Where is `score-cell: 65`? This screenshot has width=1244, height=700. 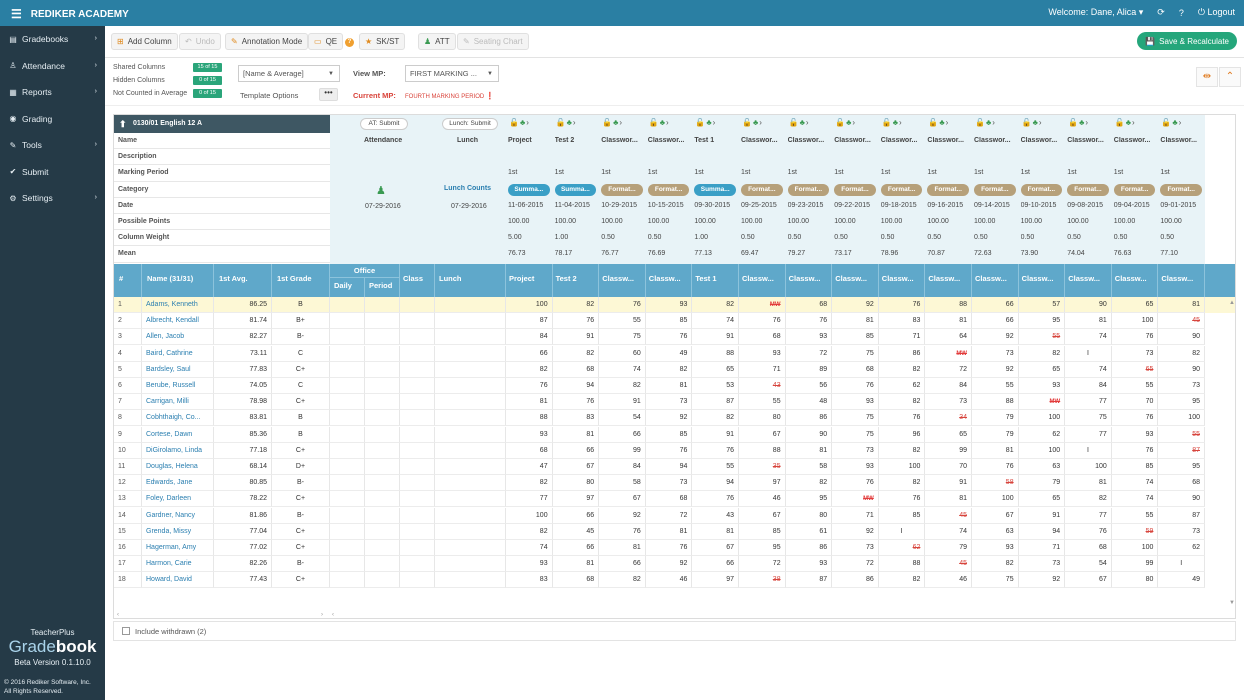
score-cell: 65 is located at coordinates (715, 369).